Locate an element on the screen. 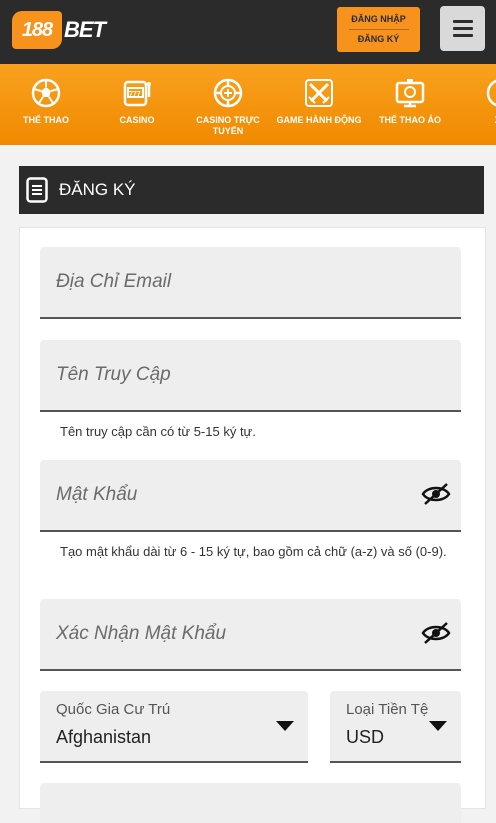  svg-text: 777 is located at coordinates (135, 94).